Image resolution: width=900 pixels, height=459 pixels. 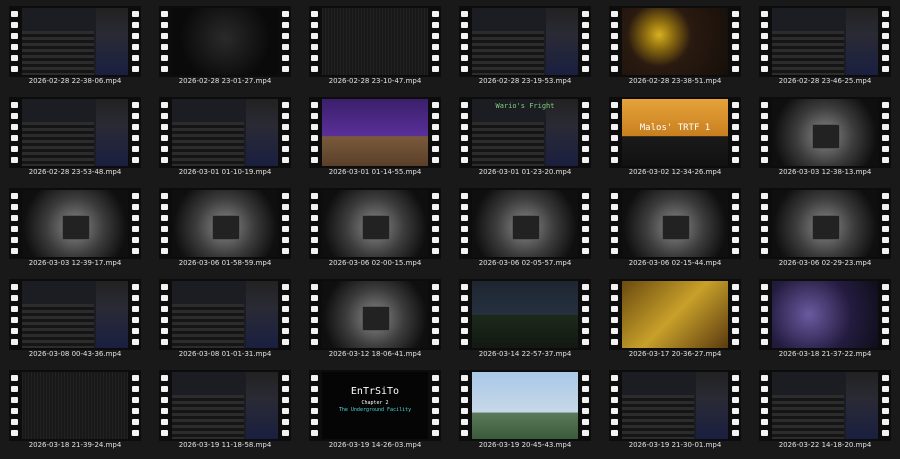 What do you see at coordinates (675, 354) in the screenshot?
I see `file-name-label: 2026-03-17 20-36-27.mp4` at bounding box center [675, 354].